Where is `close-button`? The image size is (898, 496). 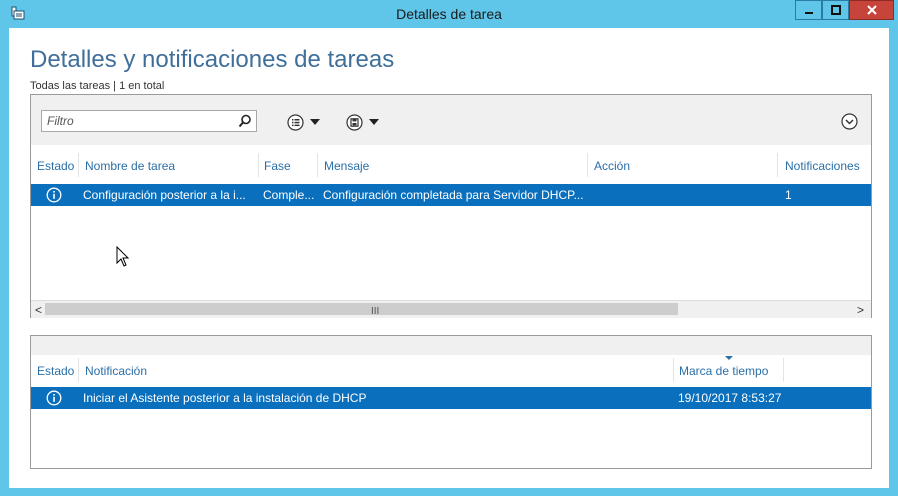
close-button is located at coordinates (871, 10).